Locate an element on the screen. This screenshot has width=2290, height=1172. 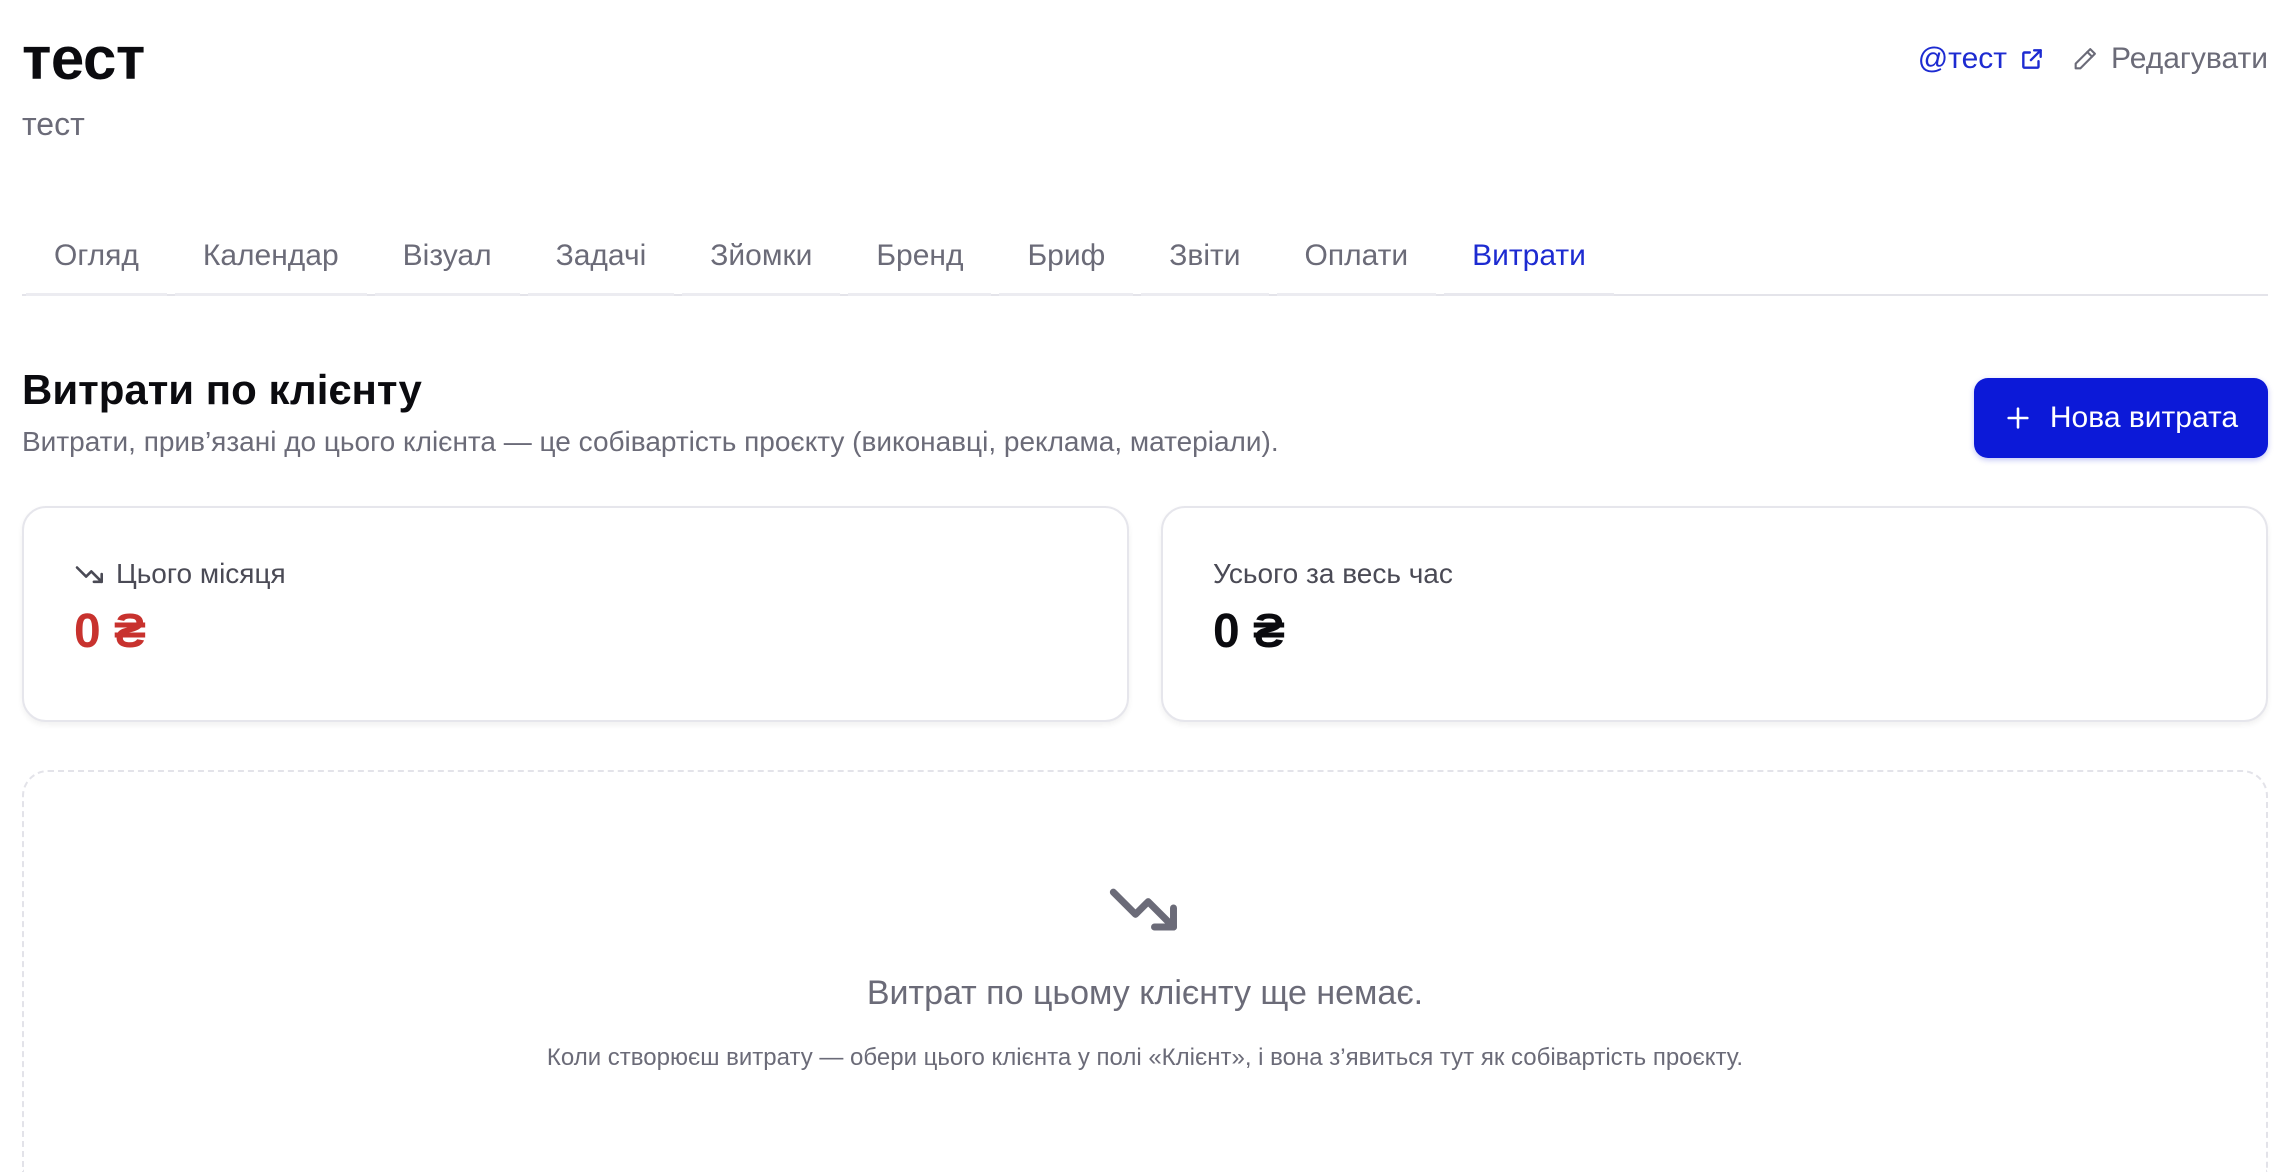
tab-label: Бриф is located at coordinates (1066, 255).